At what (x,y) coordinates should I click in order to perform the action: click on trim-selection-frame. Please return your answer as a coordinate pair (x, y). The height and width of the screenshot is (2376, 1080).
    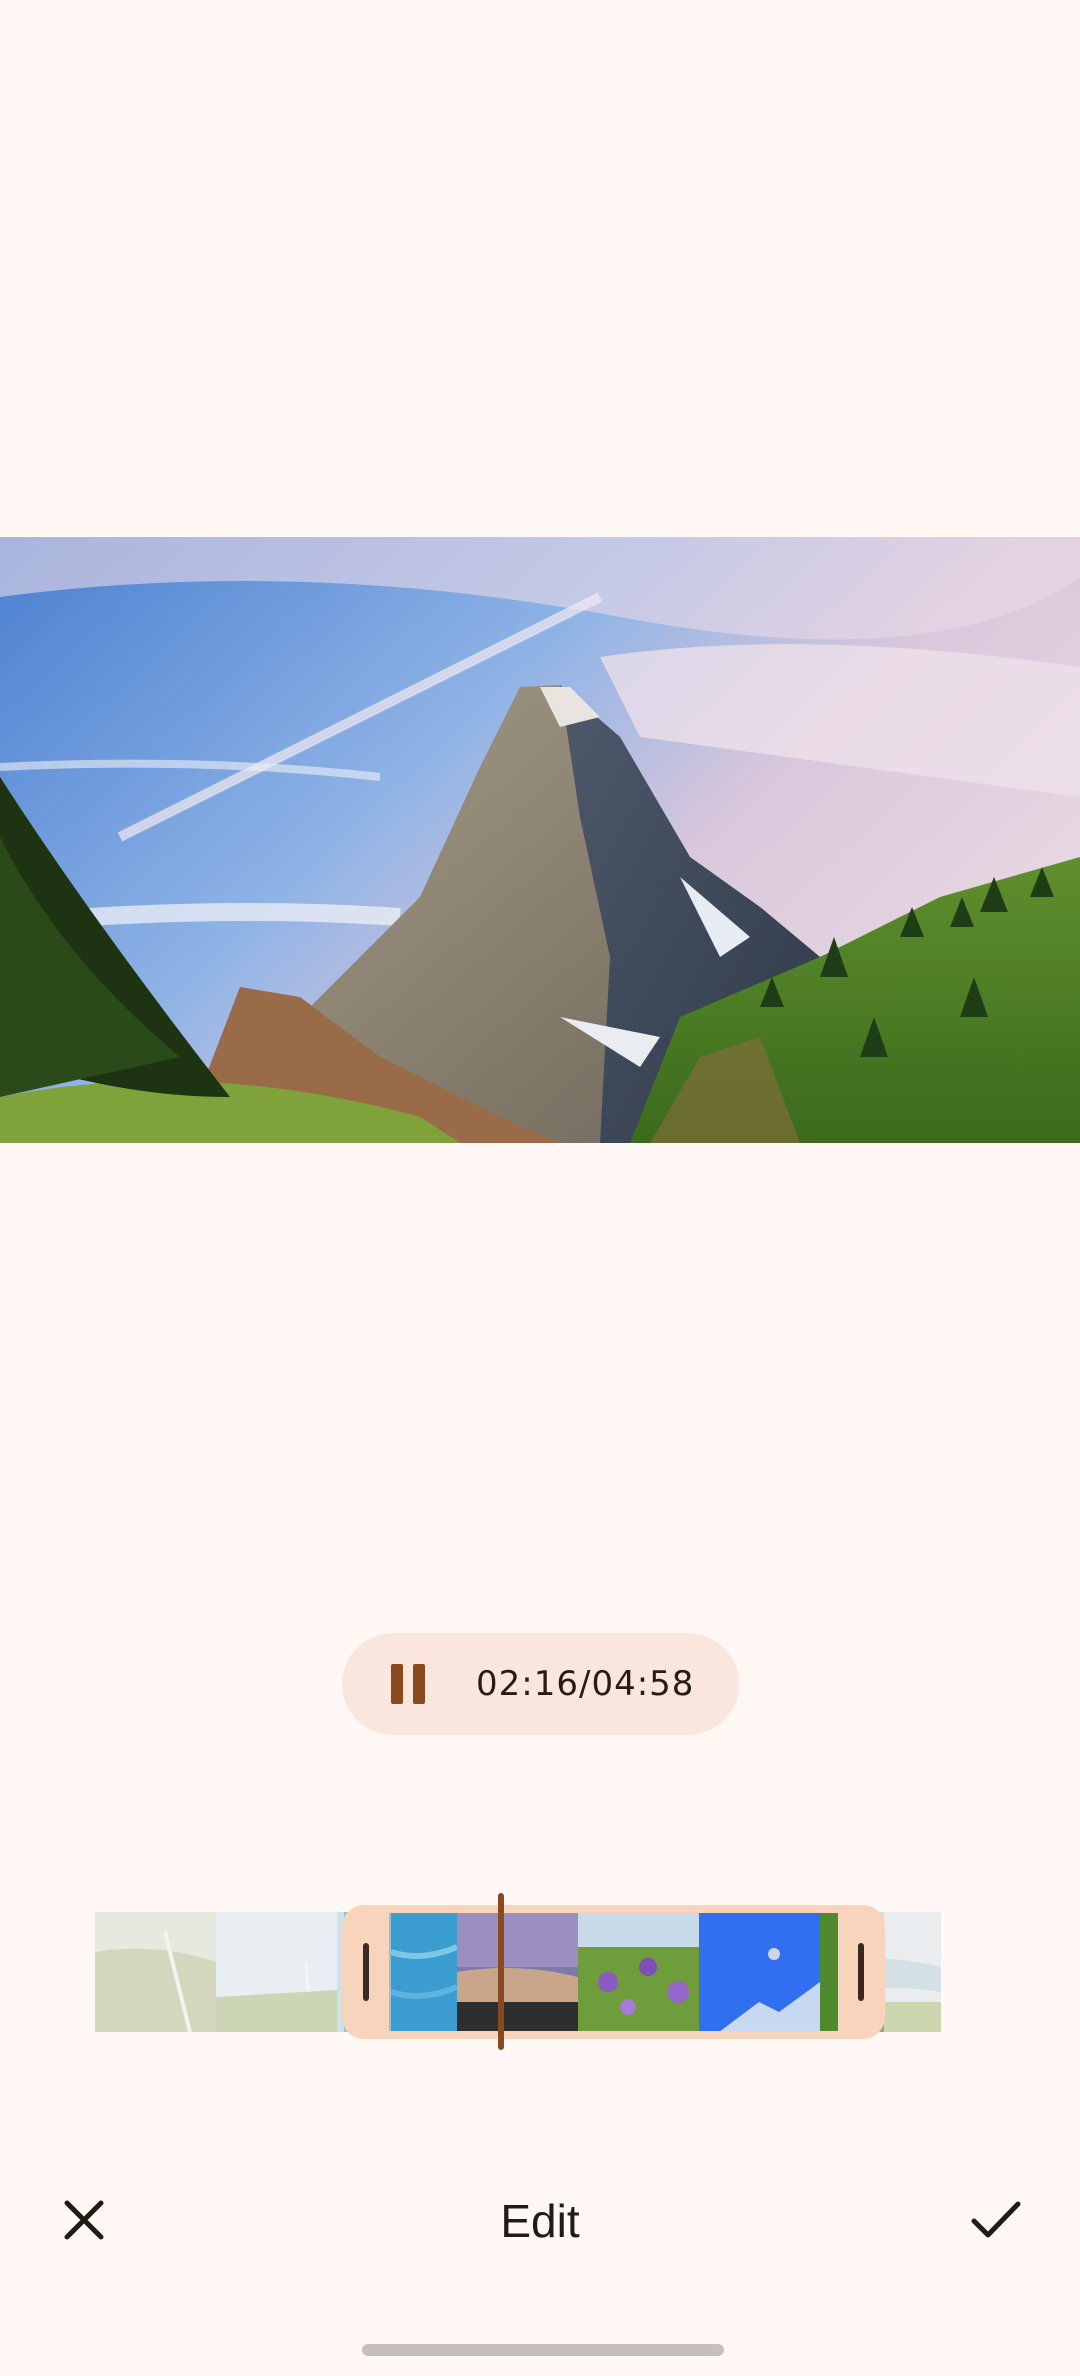
    Looking at the image, I should click on (613, 1972).